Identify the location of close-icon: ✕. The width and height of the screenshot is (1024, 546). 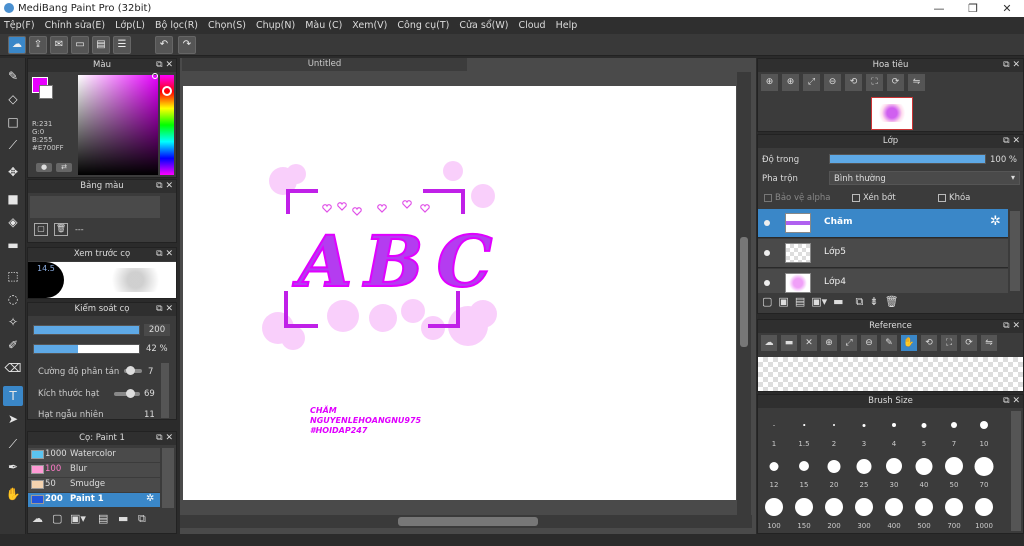
(809, 343).